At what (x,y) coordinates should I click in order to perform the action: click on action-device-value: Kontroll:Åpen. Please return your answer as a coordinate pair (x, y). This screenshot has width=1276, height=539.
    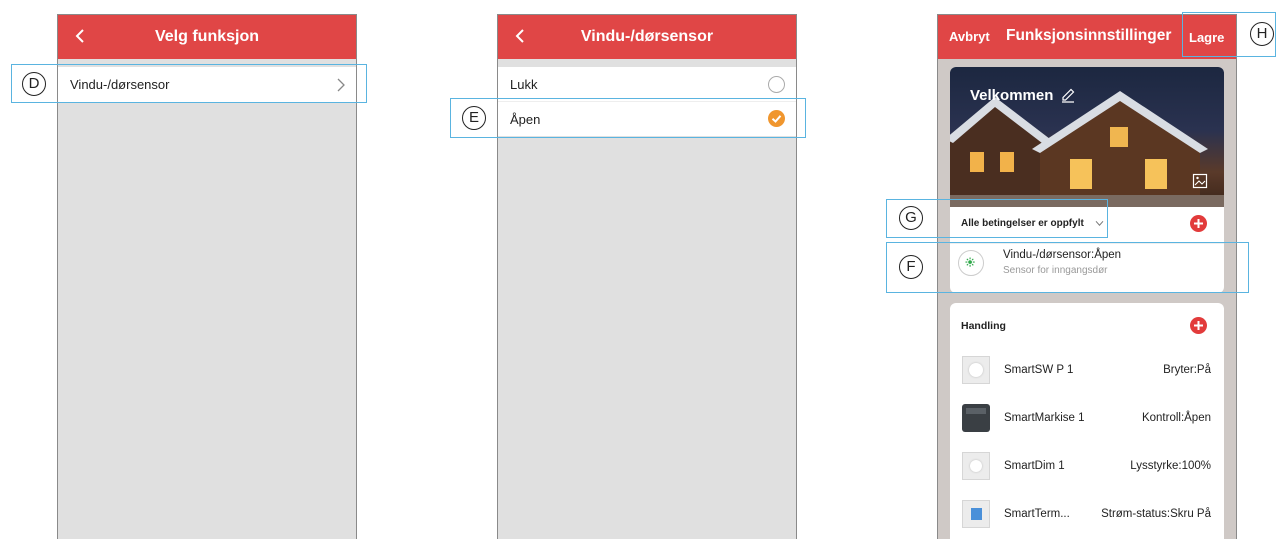
    Looking at the image, I should click on (1176, 418).